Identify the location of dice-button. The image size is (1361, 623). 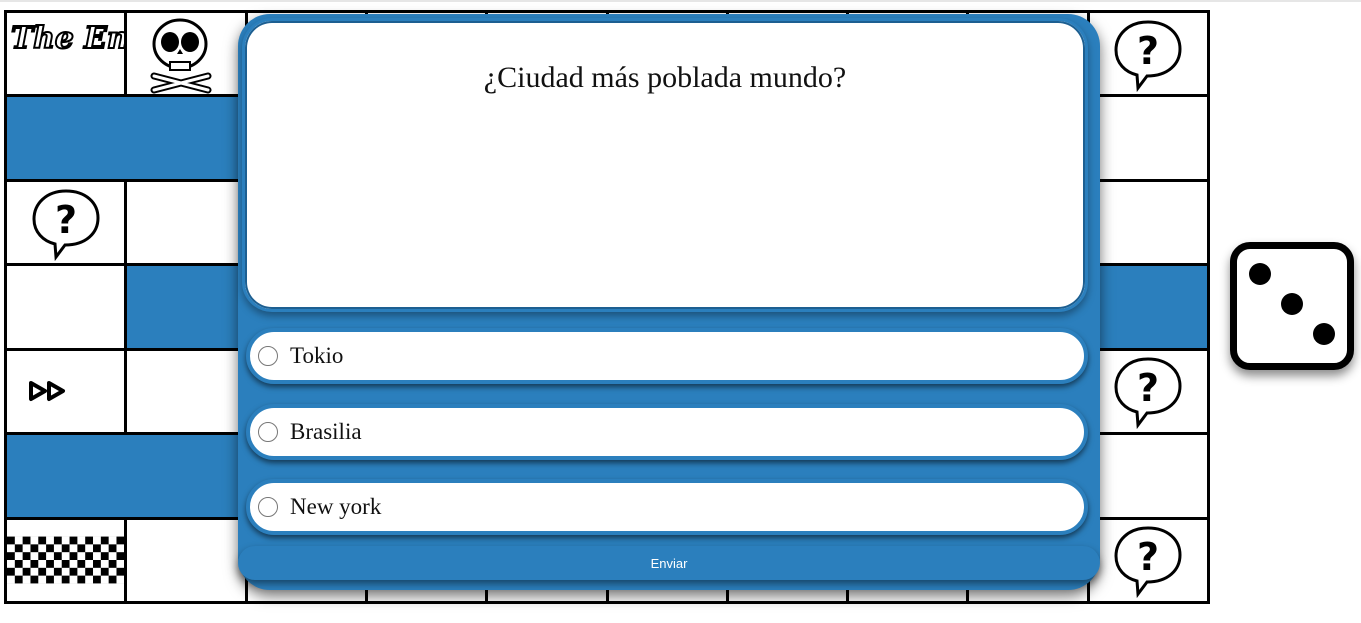
(1292, 306).